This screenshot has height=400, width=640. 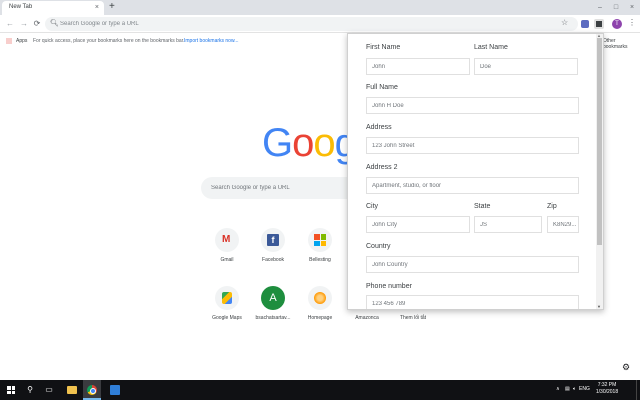 What do you see at coordinates (552, 206) in the screenshot?
I see `zip-label: Zip` at bounding box center [552, 206].